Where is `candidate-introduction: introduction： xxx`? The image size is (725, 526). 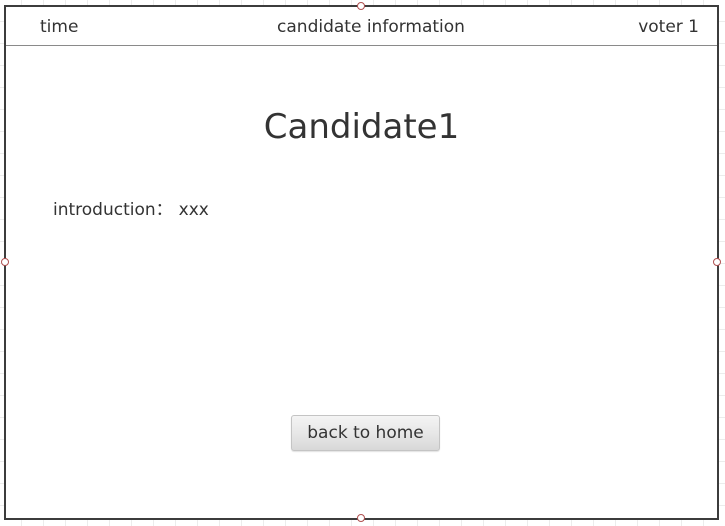
candidate-introduction: introduction： xxx is located at coordinates (131, 210).